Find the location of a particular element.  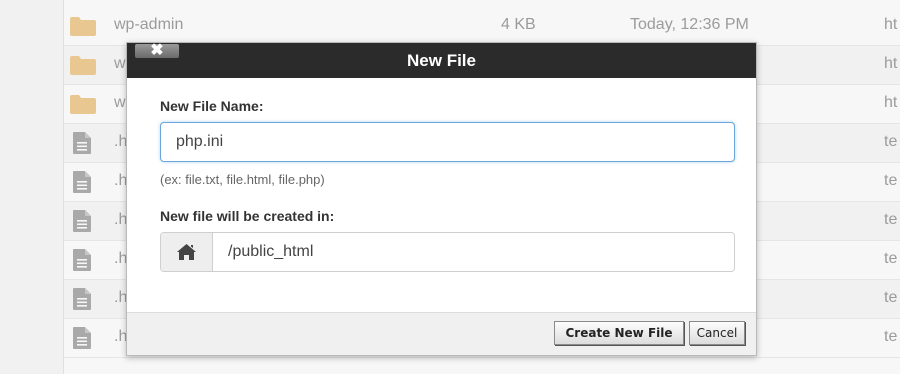

directory-field is located at coordinates (447, 252).